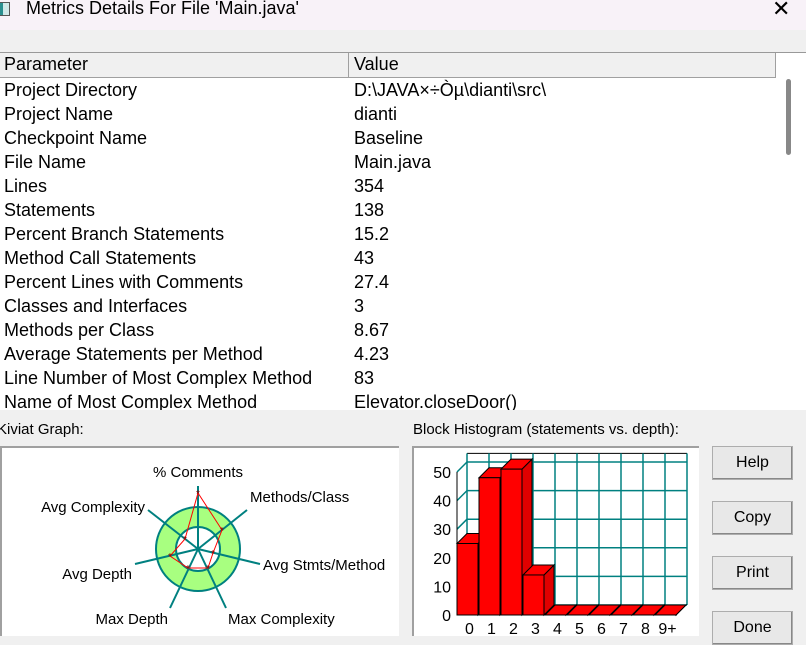 Image resolution: width=806 pixels, height=645 pixels. What do you see at coordinates (388, 188) in the screenshot?
I see `table-row: Lines 354` at bounding box center [388, 188].